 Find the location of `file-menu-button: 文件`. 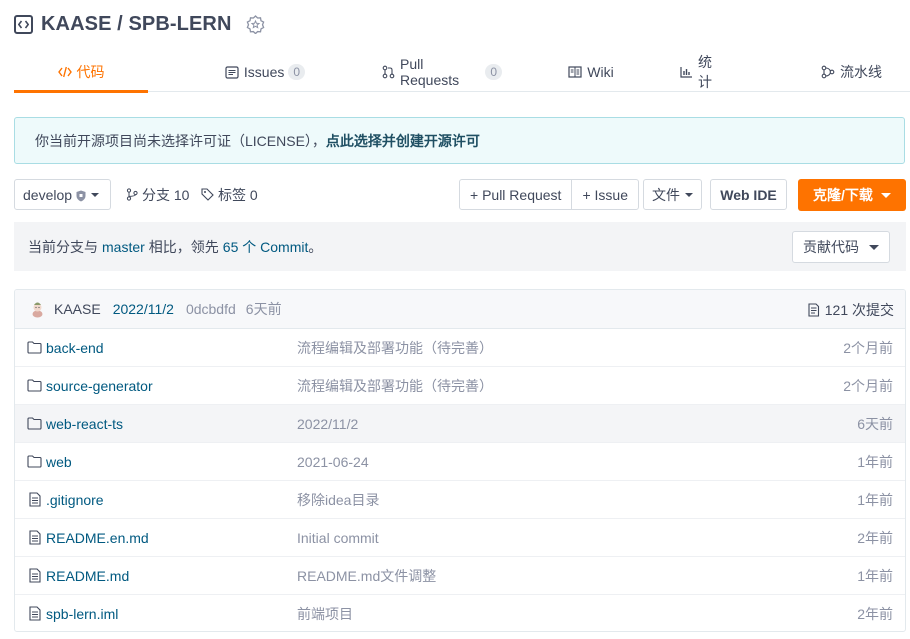

file-menu-button: 文件 is located at coordinates (672, 194).